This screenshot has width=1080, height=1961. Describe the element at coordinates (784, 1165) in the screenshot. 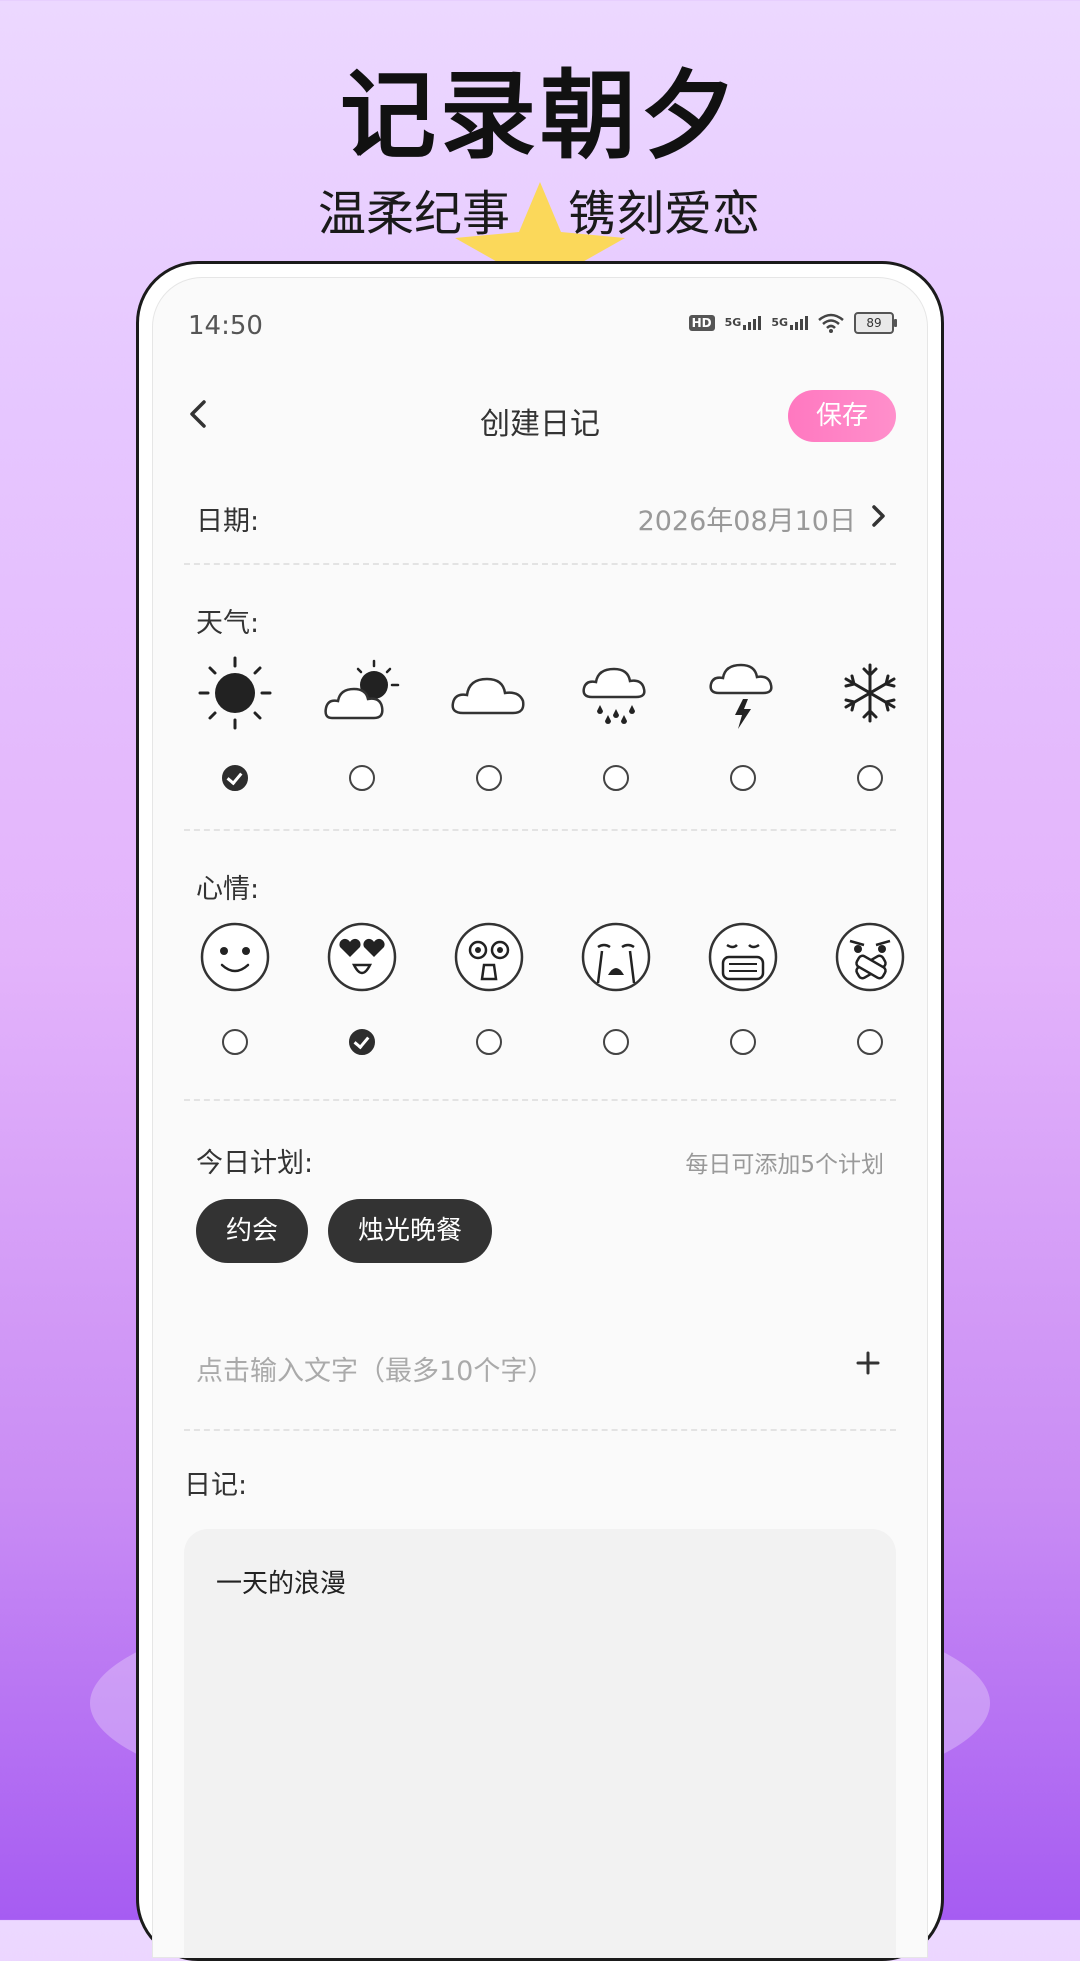

I see `plan-hint: 每日可添加5个计划` at that location.